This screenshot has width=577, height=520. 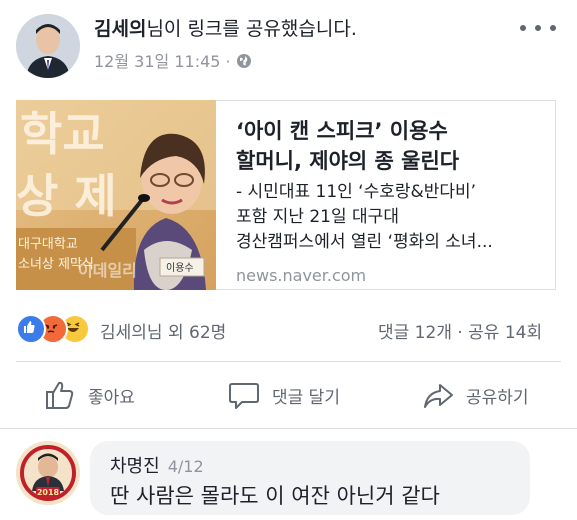 What do you see at coordinates (438, 396) in the screenshot?
I see `share-arrow-icon` at bounding box center [438, 396].